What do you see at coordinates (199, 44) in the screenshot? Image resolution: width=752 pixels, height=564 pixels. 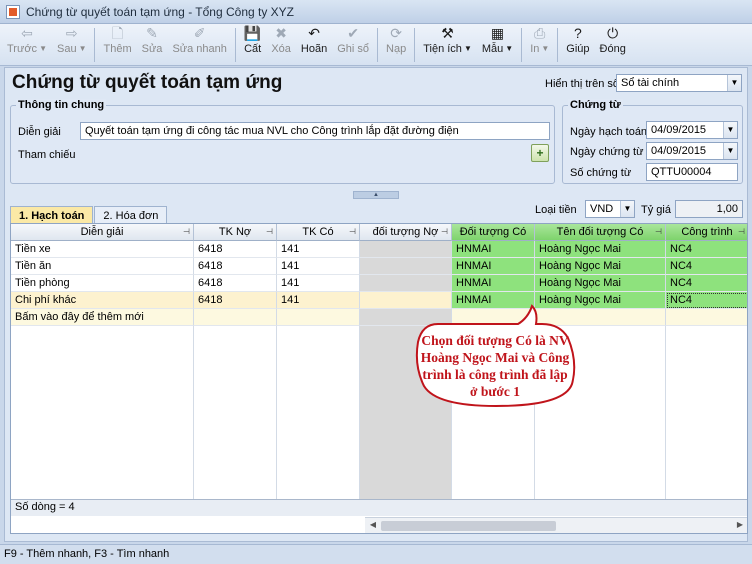 I see `toolbar-button-quick-edit: ✐ Sửa nhanh` at bounding box center [199, 44].